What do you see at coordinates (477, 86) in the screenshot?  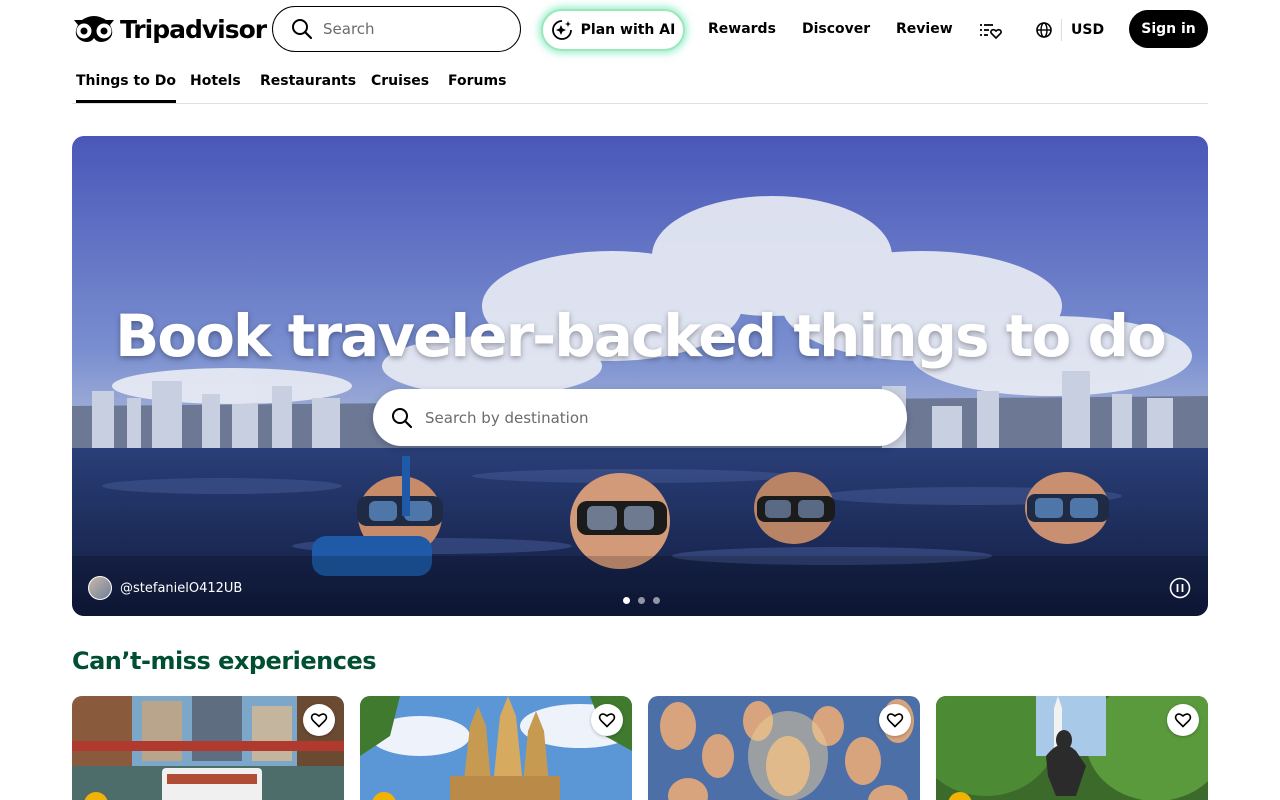 I see `tab-forums: Forums` at bounding box center [477, 86].